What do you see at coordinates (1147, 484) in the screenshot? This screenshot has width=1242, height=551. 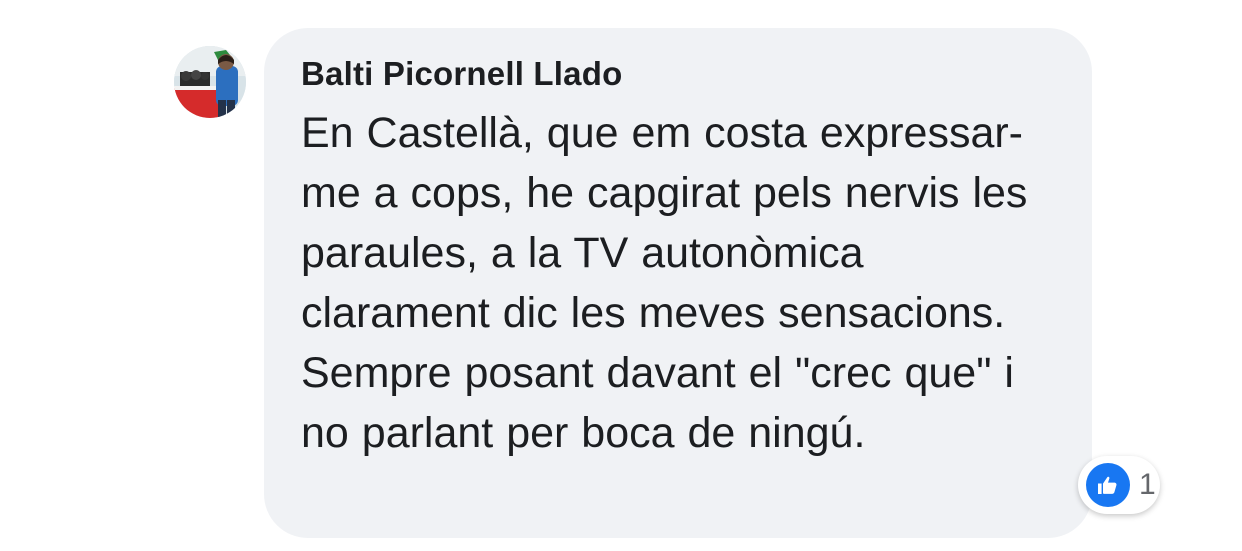 I see `reaction-count: 1` at bounding box center [1147, 484].